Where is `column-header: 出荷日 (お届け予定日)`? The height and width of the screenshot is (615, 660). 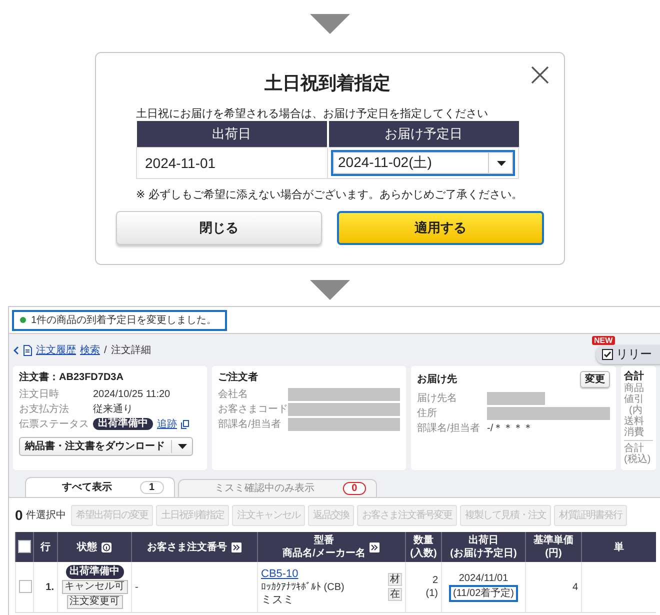
column-header: 出荷日 (お届け予定日) is located at coordinates (483, 547).